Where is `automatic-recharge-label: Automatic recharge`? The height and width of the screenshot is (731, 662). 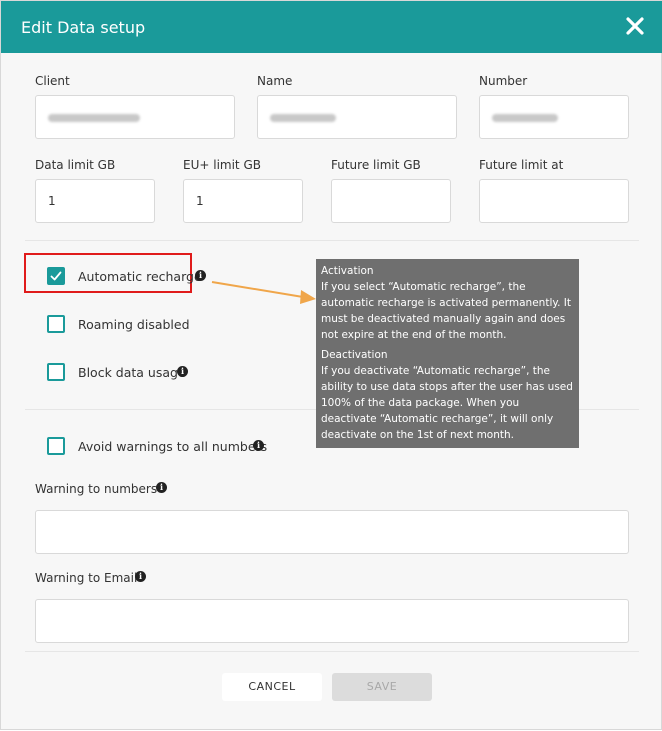
automatic-recharge-label: Automatic recharge is located at coordinates (140, 276).